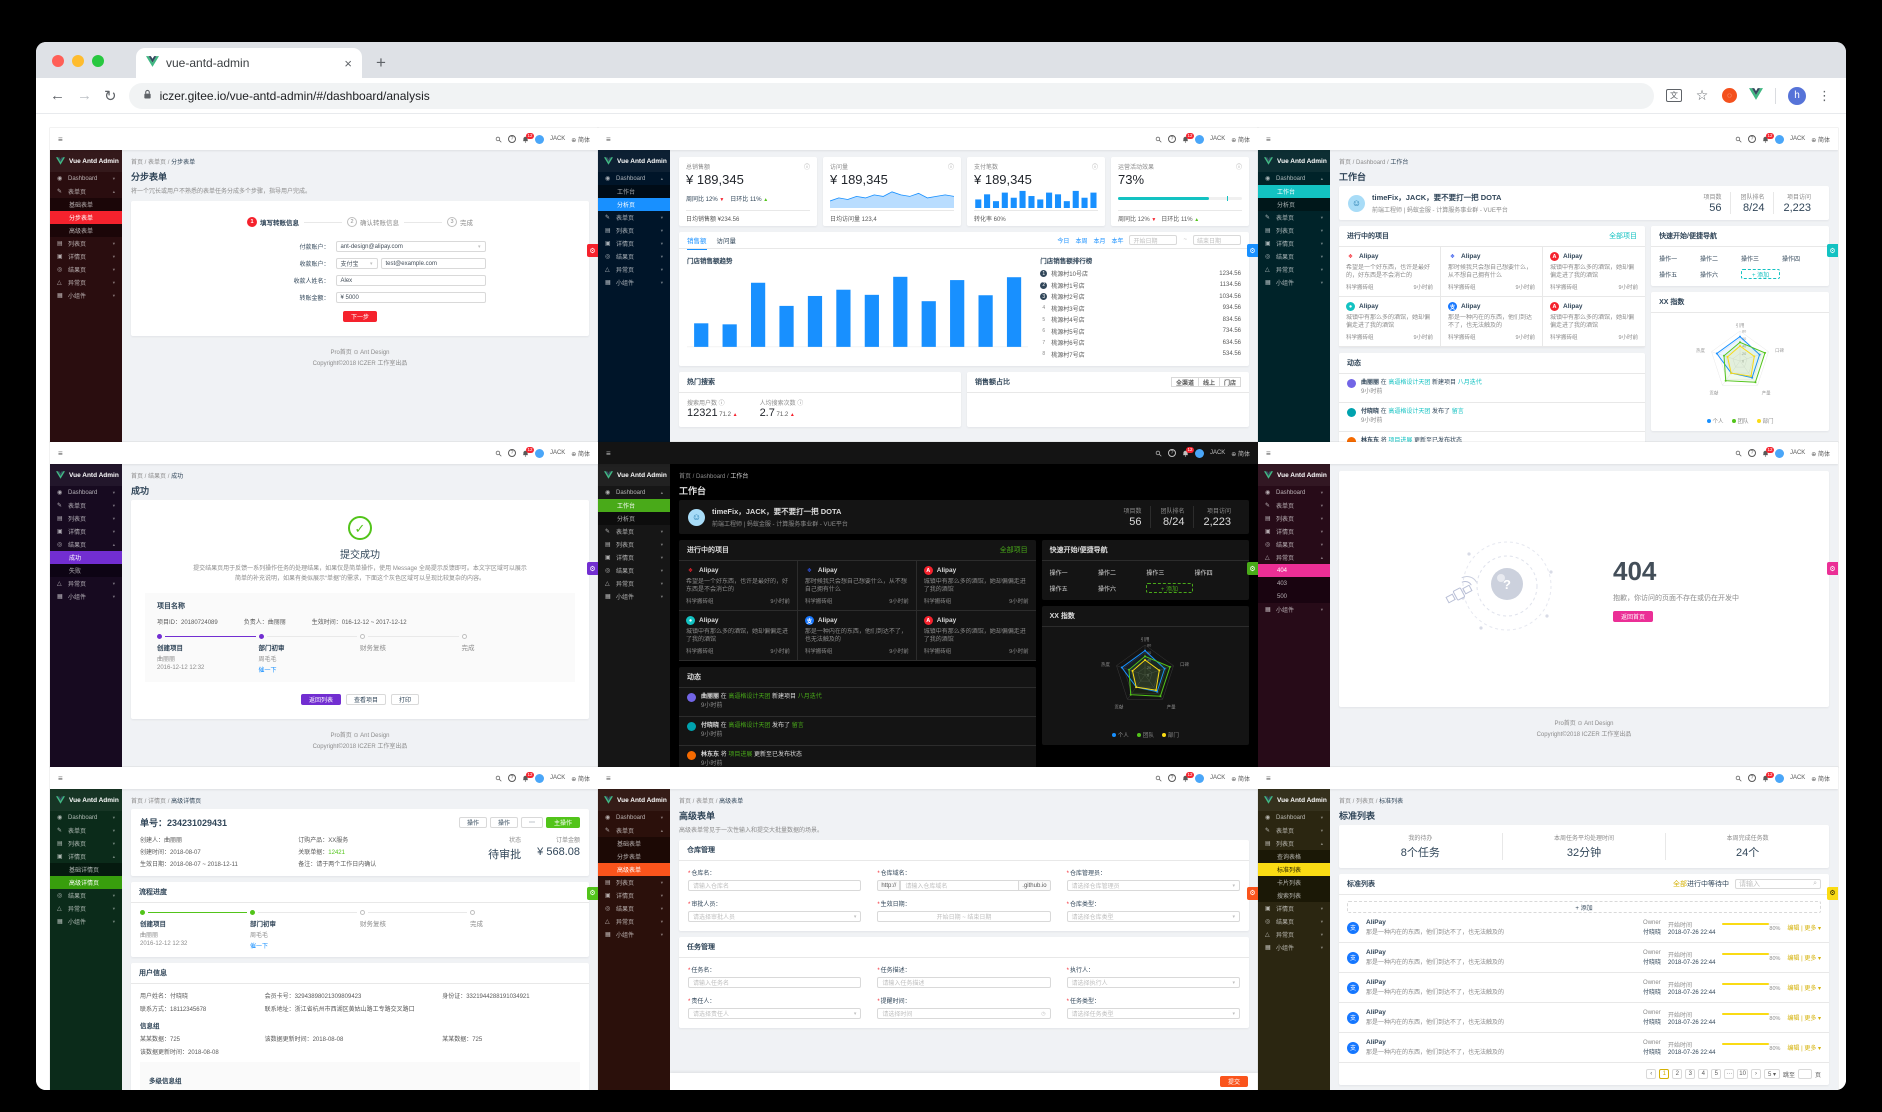  What do you see at coordinates (1117, 240) in the screenshot?
I see `range-本年: 本年` at bounding box center [1117, 240].